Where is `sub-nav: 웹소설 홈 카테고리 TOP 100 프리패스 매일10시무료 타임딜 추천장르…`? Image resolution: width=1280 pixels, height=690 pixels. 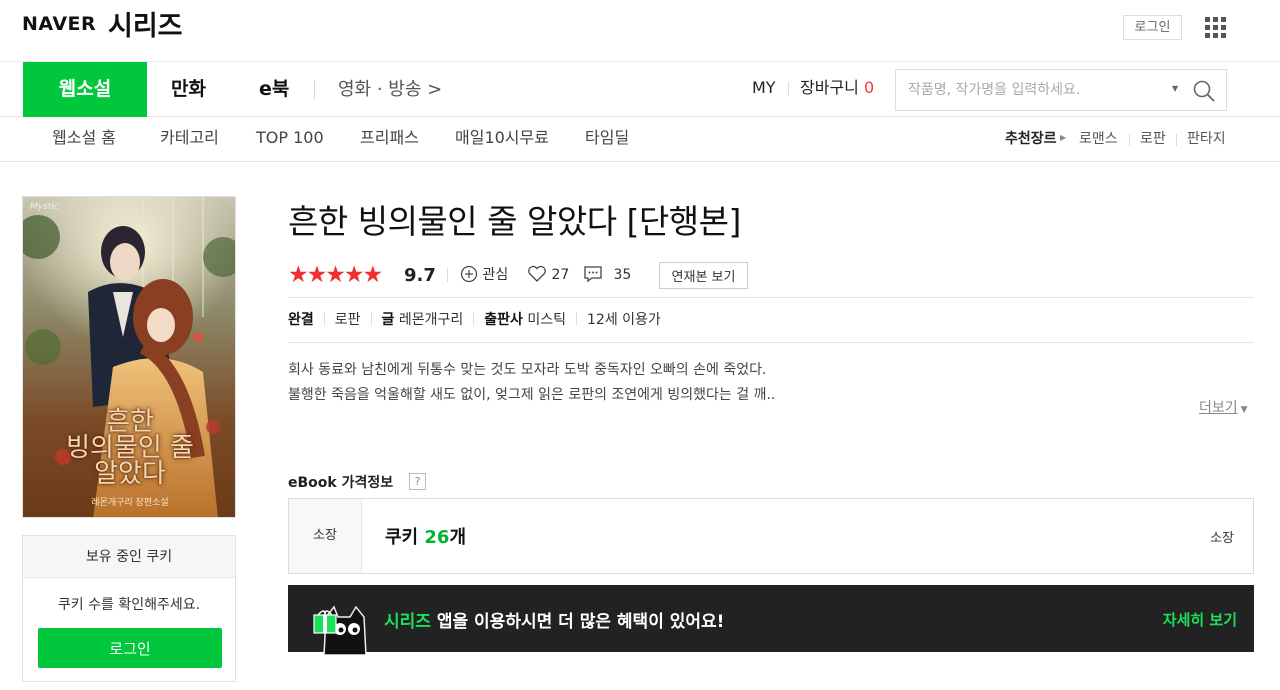
sub-nav: 웹소설 홈 카테고리 TOP 100 프리패스 매일10시무료 타임딜 추천장르… is located at coordinates (640, 139).